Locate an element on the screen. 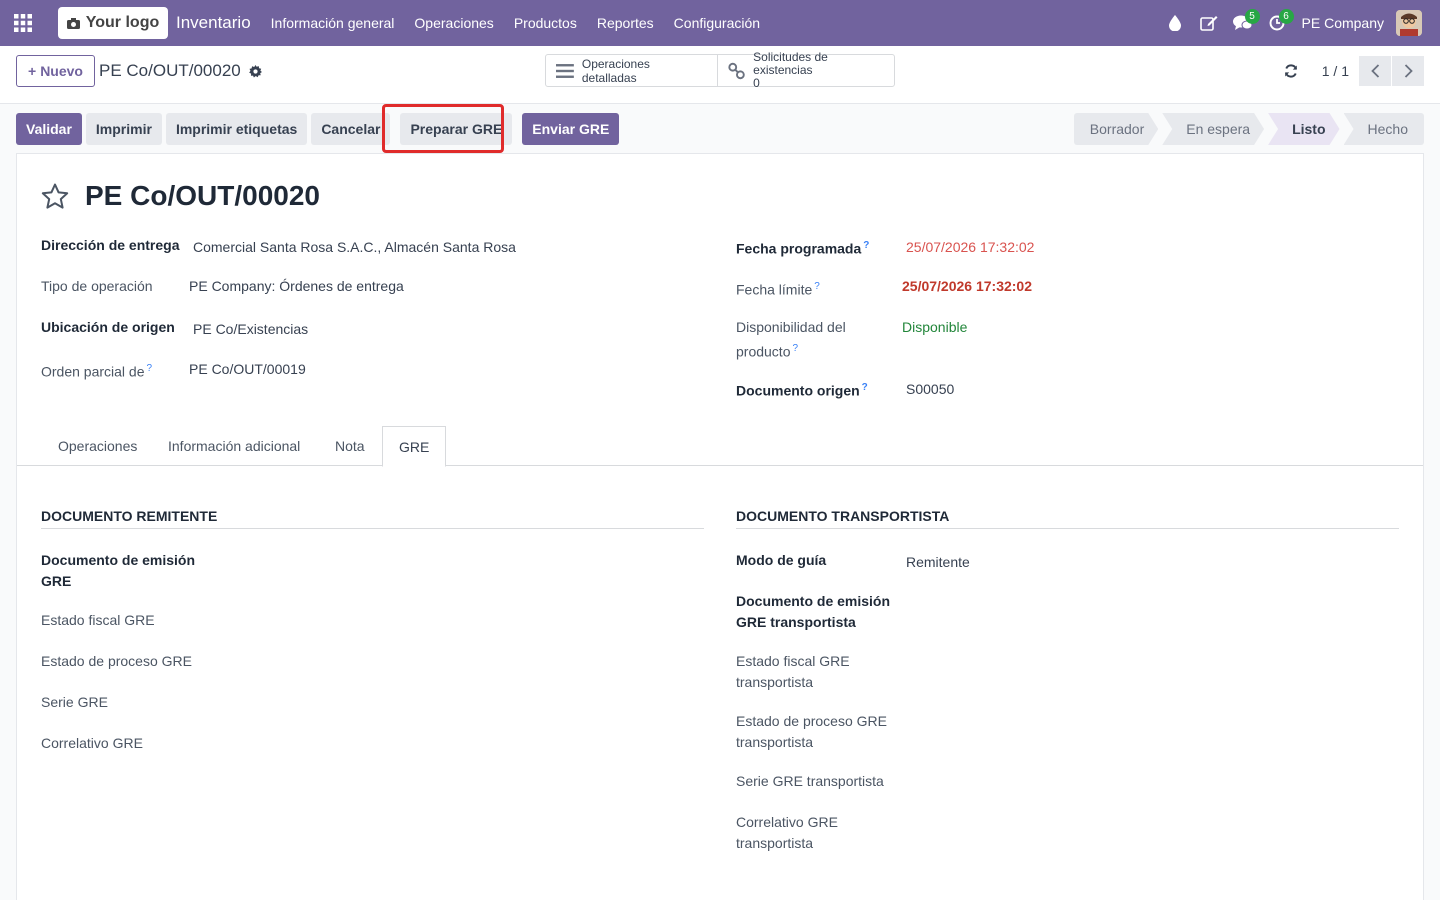 The image size is (1440, 900). source-location-field: PE Co/Existencias is located at coordinates (250, 329).